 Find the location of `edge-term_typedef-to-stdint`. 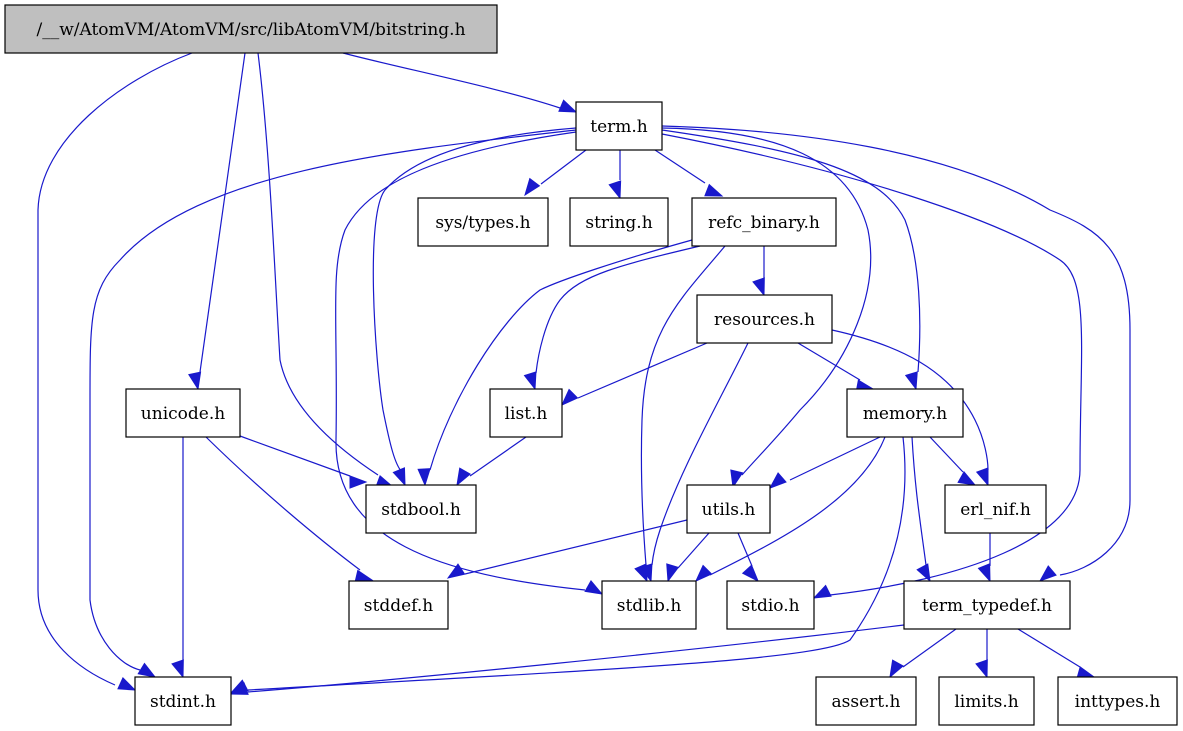

edge-term_typedef-to-stdint is located at coordinates (567, 659).